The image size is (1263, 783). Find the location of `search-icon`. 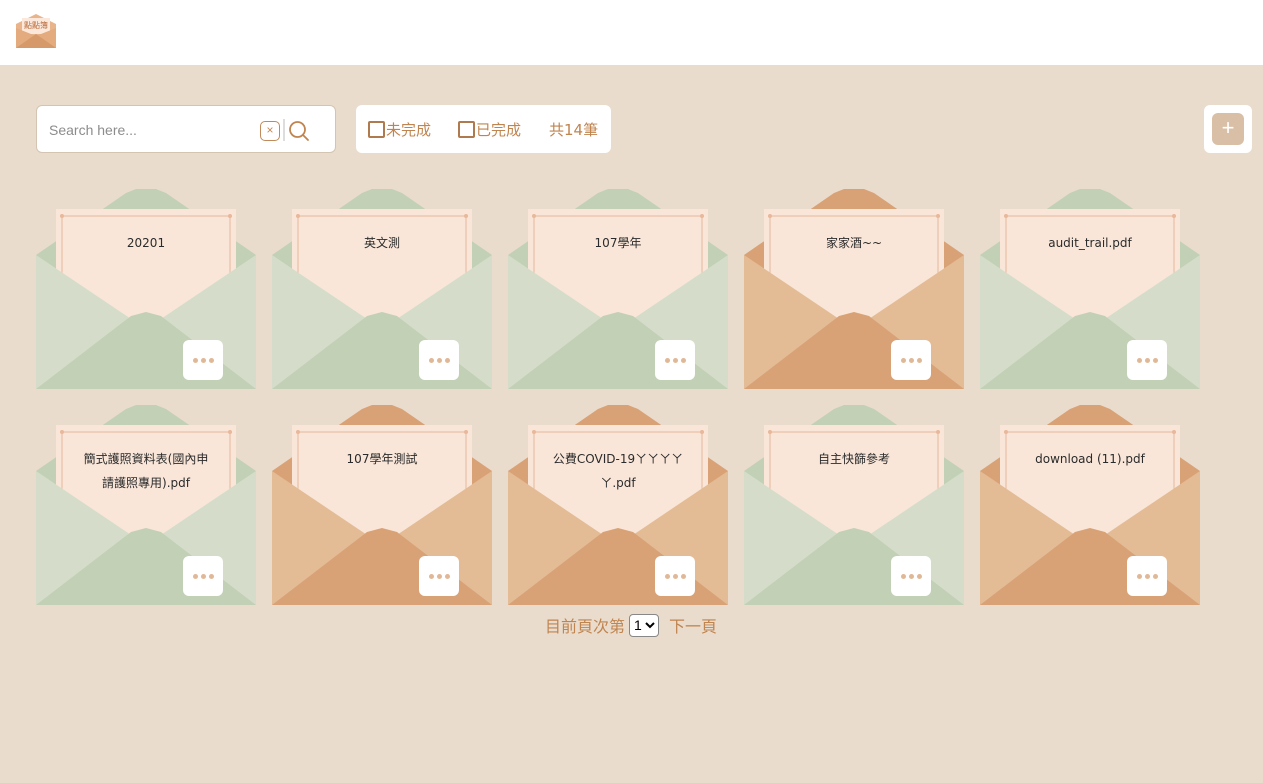

search-icon is located at coordinates (299, 131).